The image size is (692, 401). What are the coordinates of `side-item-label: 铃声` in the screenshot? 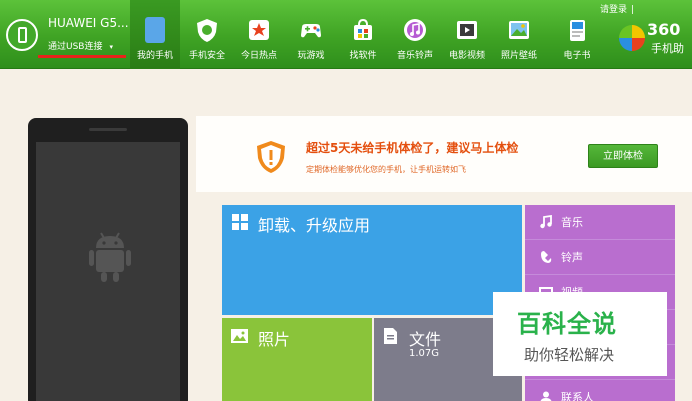 It's located at (572, 257).